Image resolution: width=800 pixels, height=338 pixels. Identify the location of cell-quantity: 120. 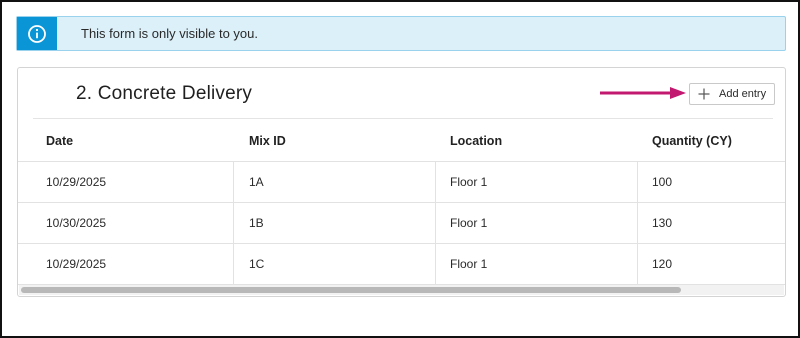
(711, 264).